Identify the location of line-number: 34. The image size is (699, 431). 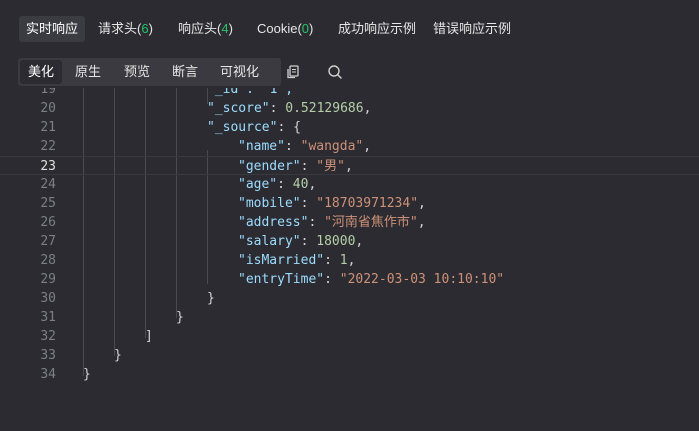
(48, 374).